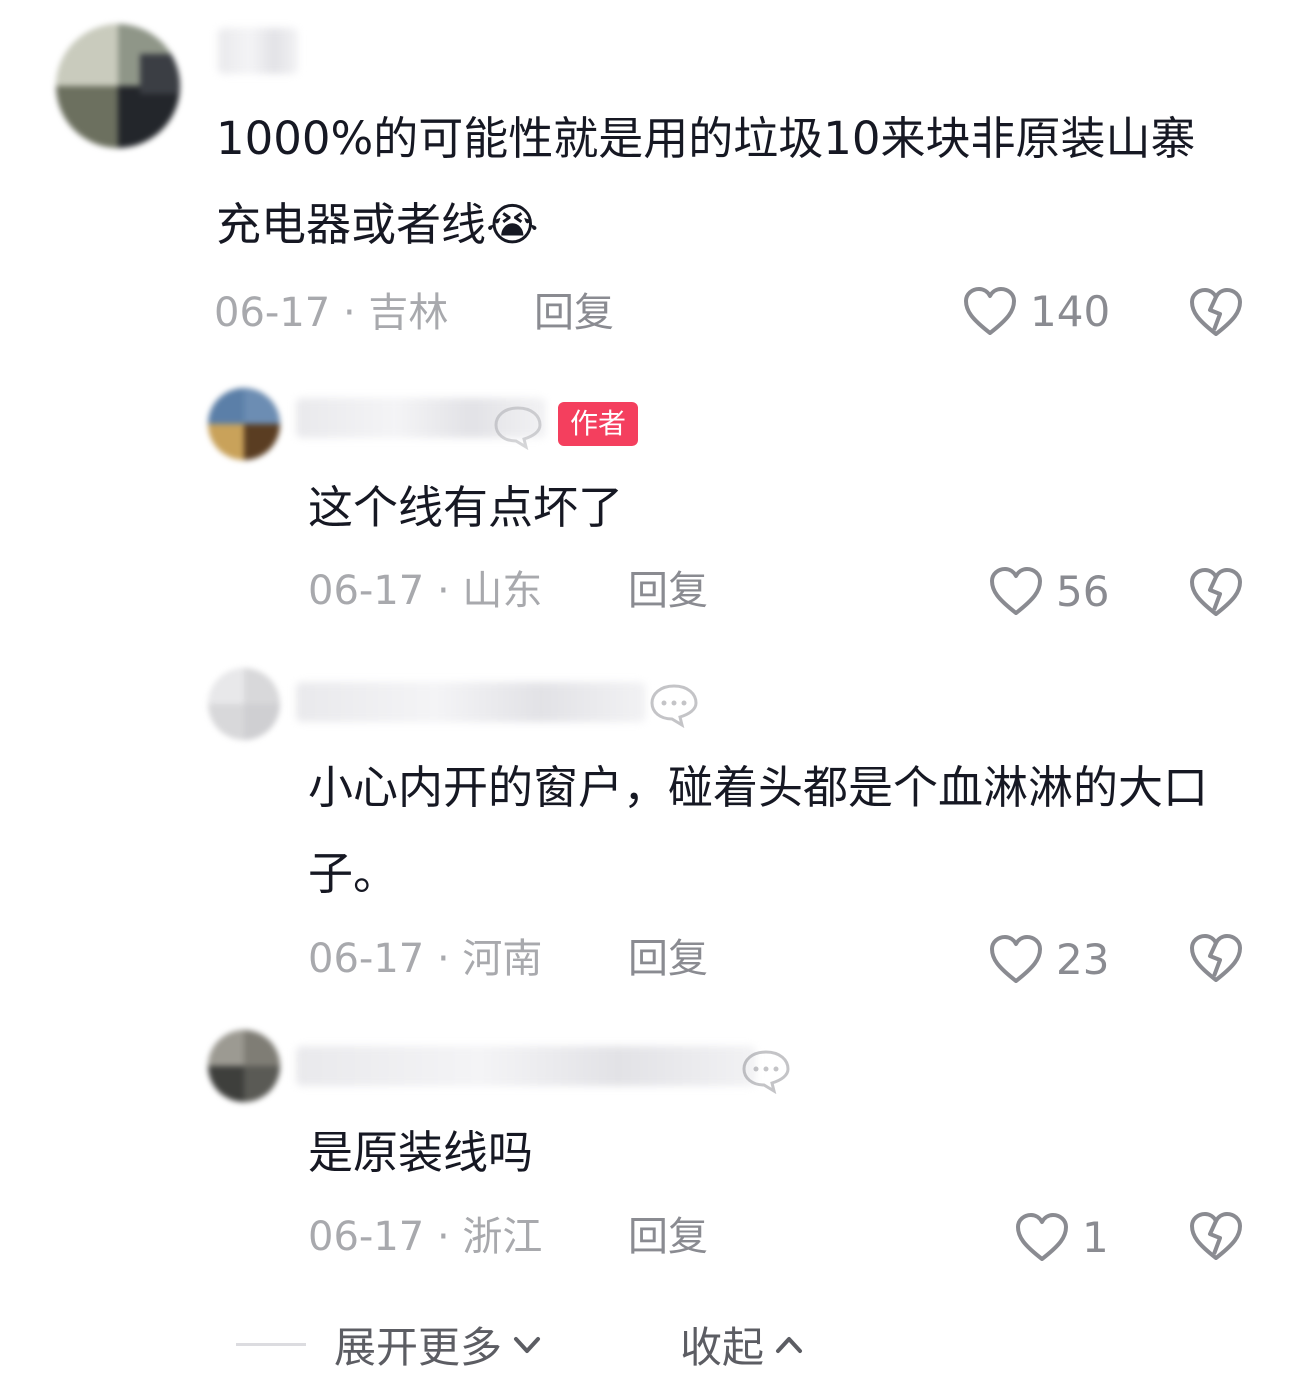  I want to click on expand-more-label: 展开更多, so click(418, 1347).